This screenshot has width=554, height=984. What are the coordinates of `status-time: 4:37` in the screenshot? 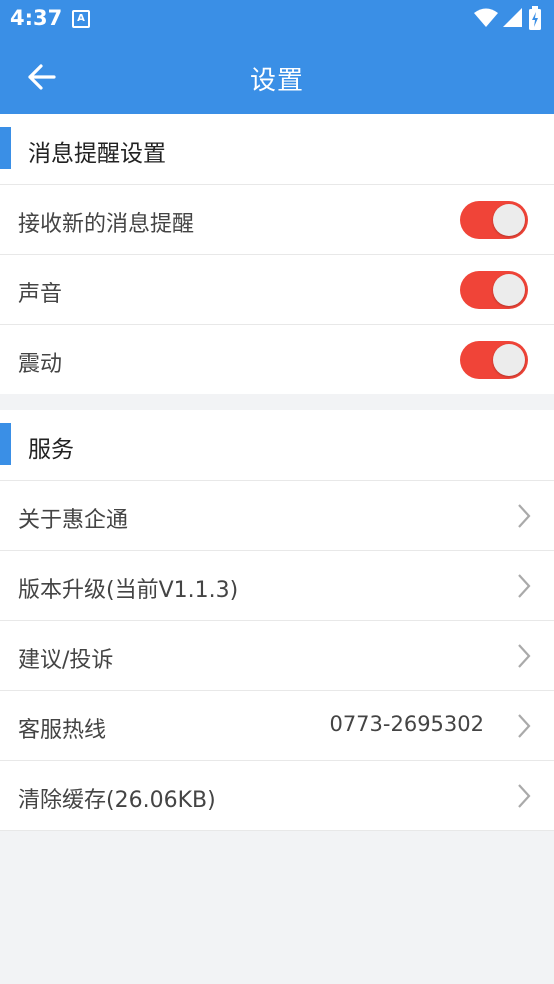 It's located at (36, 18).